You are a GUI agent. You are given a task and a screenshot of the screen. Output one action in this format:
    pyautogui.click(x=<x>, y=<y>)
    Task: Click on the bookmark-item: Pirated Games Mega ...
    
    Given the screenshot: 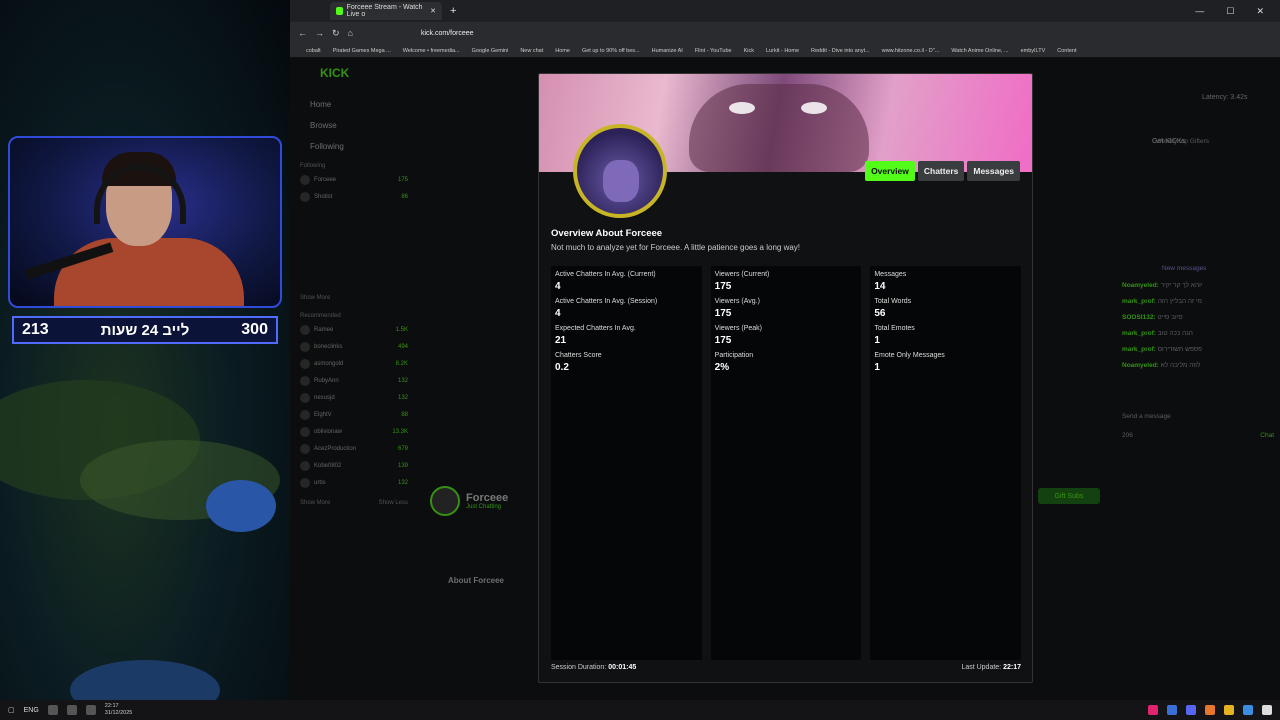 What is the action you would take?
    pyautogui.click(x=362, y=51)
    